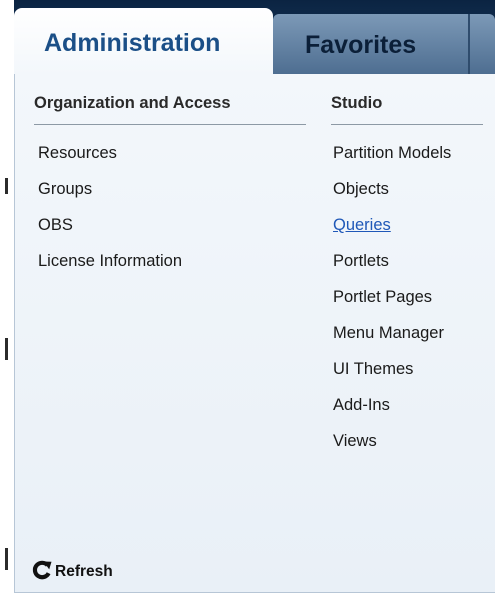 This screenshot has width=495, height=593. What do you see at coordinates (357, 103) in the screenshot?
I see `section-heading-studio: Studio` at bounding box center [357, 103].